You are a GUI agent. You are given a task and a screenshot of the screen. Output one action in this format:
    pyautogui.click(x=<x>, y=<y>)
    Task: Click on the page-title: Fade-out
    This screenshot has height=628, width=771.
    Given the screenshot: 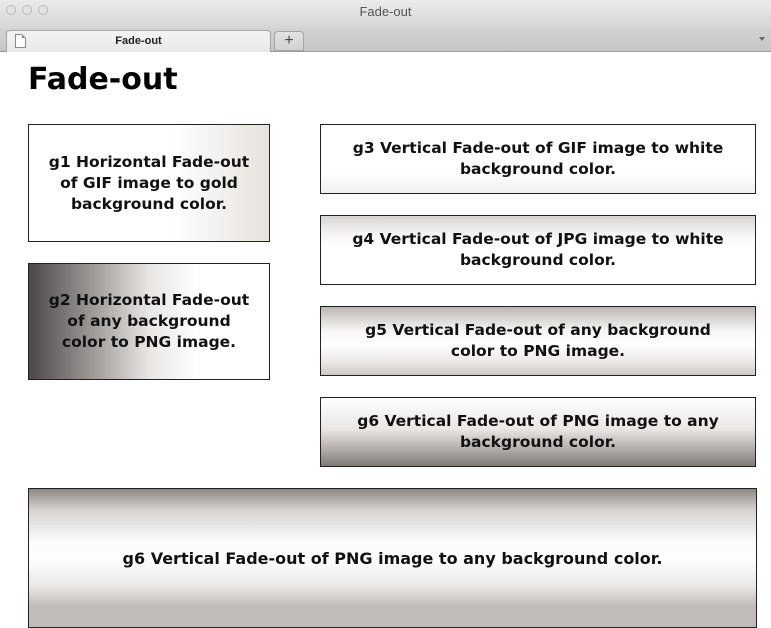 What is the action you would take?
    pyautogui.click(x=103, y=79)
    